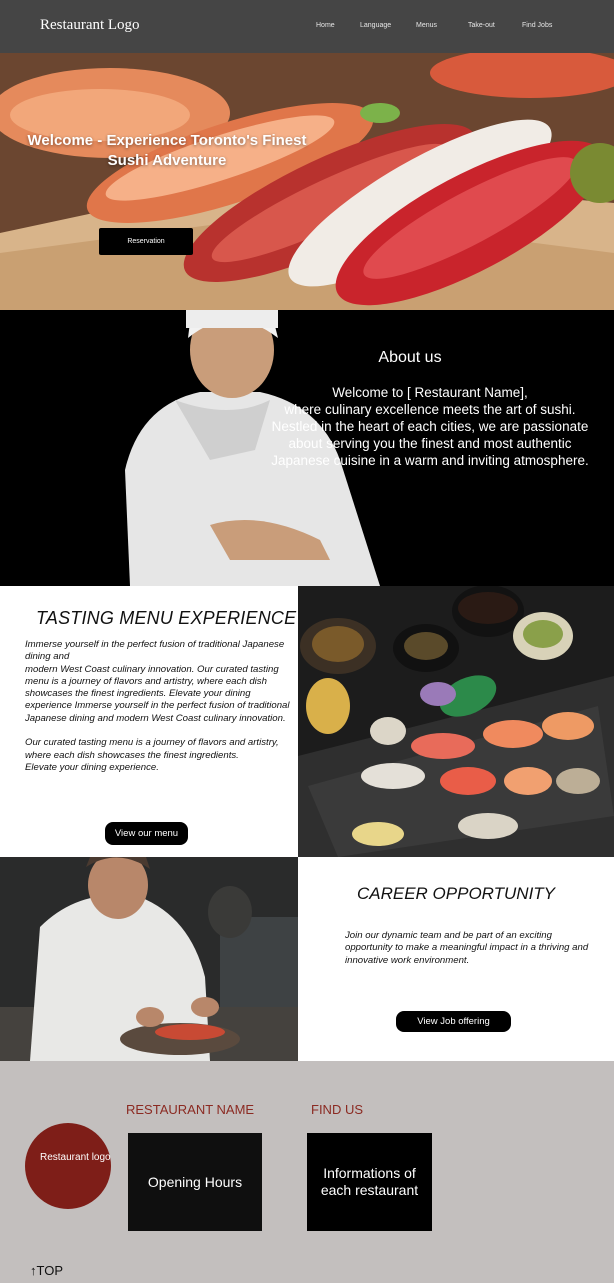 This screenshot has width=614, height=1283. What do you see at coordinates (68, 1166) in the screenshot?
I see `footer-logo: Restaurant logo` at bounding box center [68, 1166].